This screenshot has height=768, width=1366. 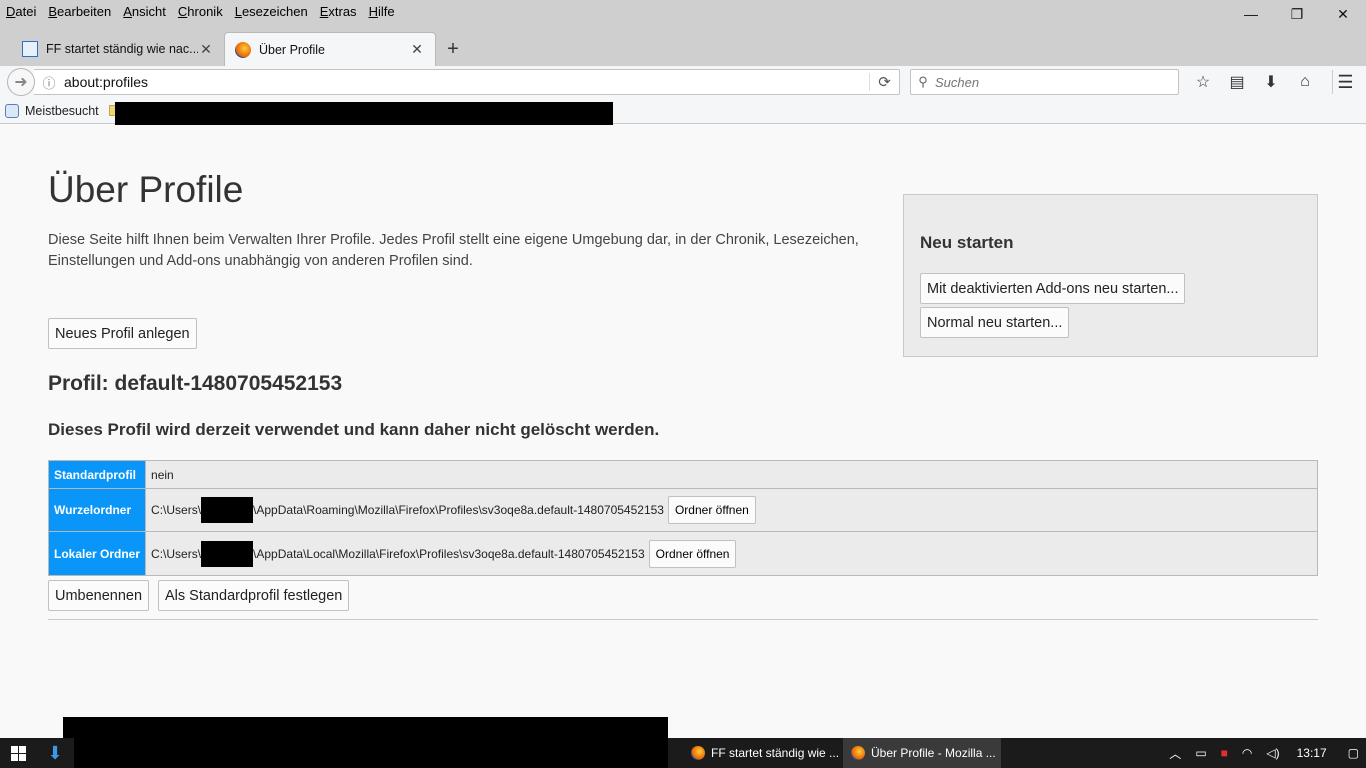 What do you see at coordinates (176, 553) in the screenshot?
I see `local-folder-path-prefix: C:\Users\` at bounding box center [176, 553].